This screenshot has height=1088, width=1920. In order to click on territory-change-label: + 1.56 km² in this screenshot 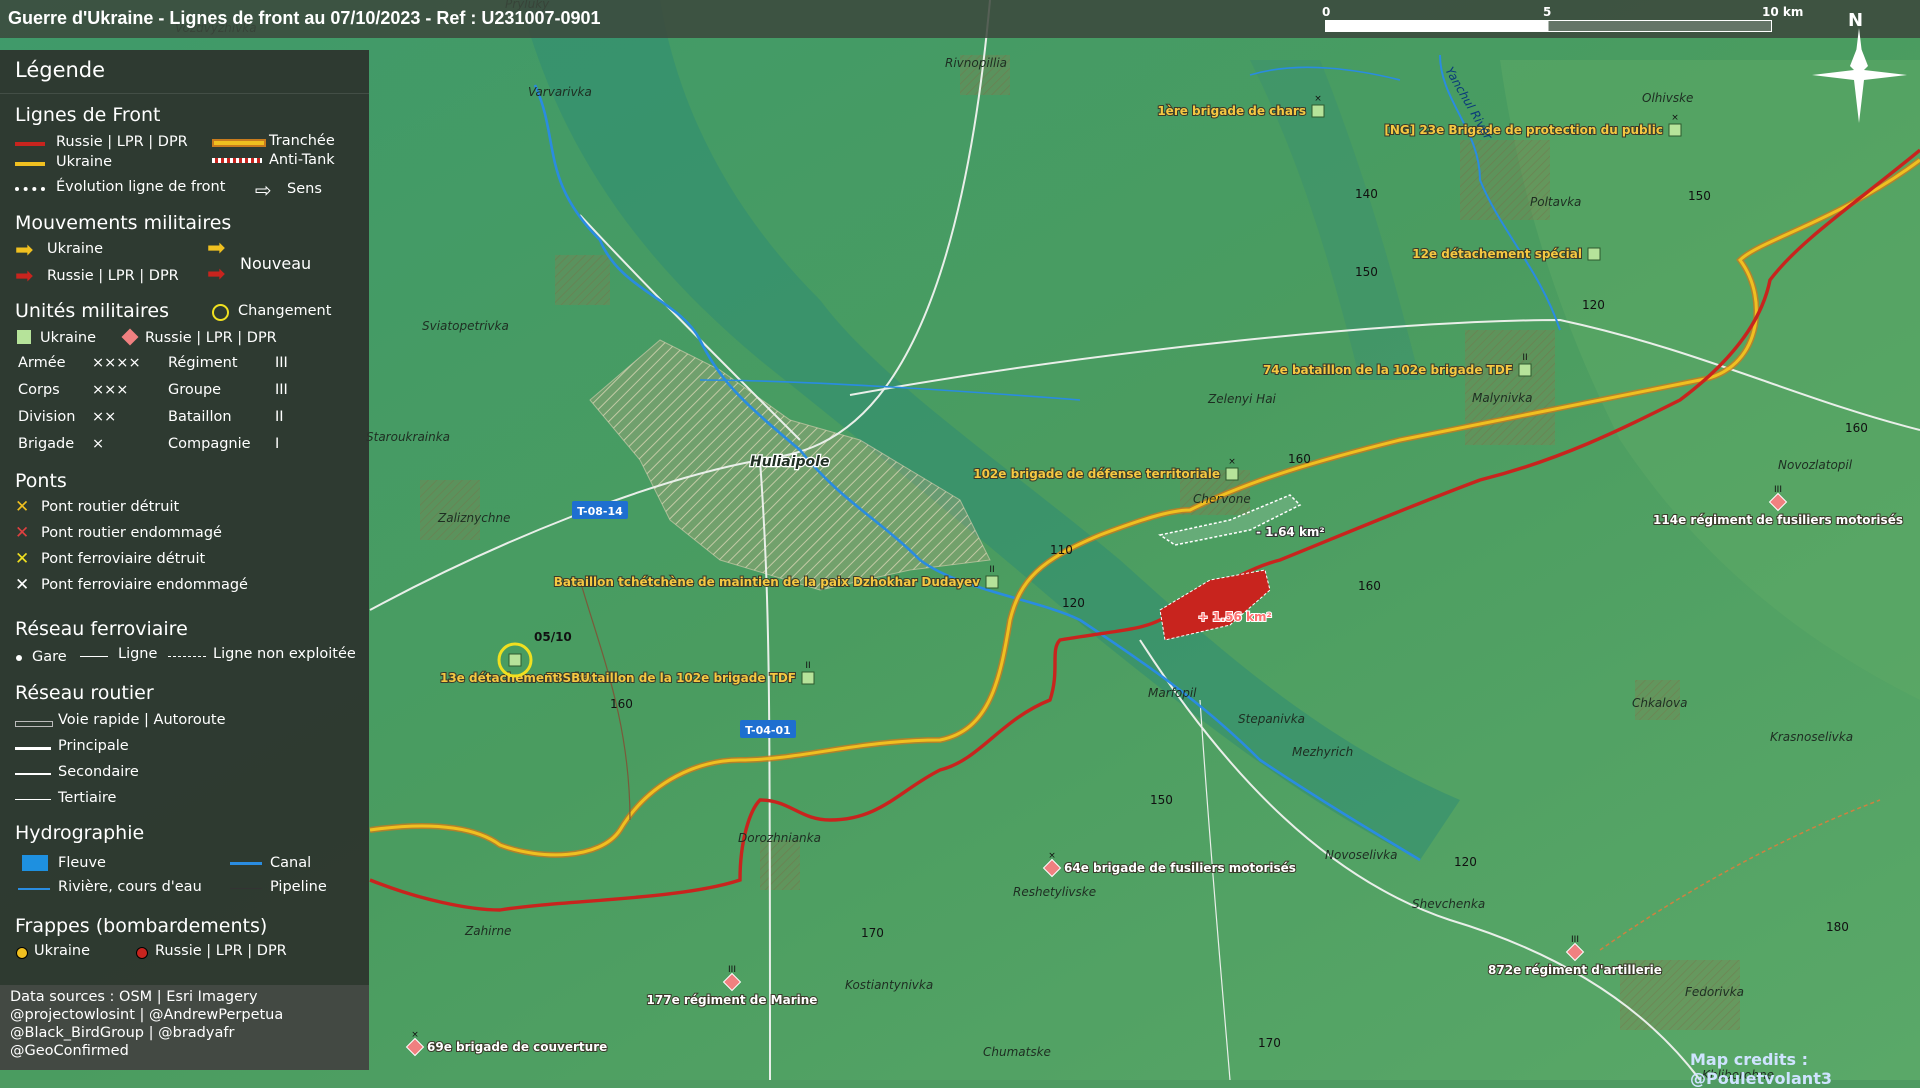, I will do `click(1235, 617)`.